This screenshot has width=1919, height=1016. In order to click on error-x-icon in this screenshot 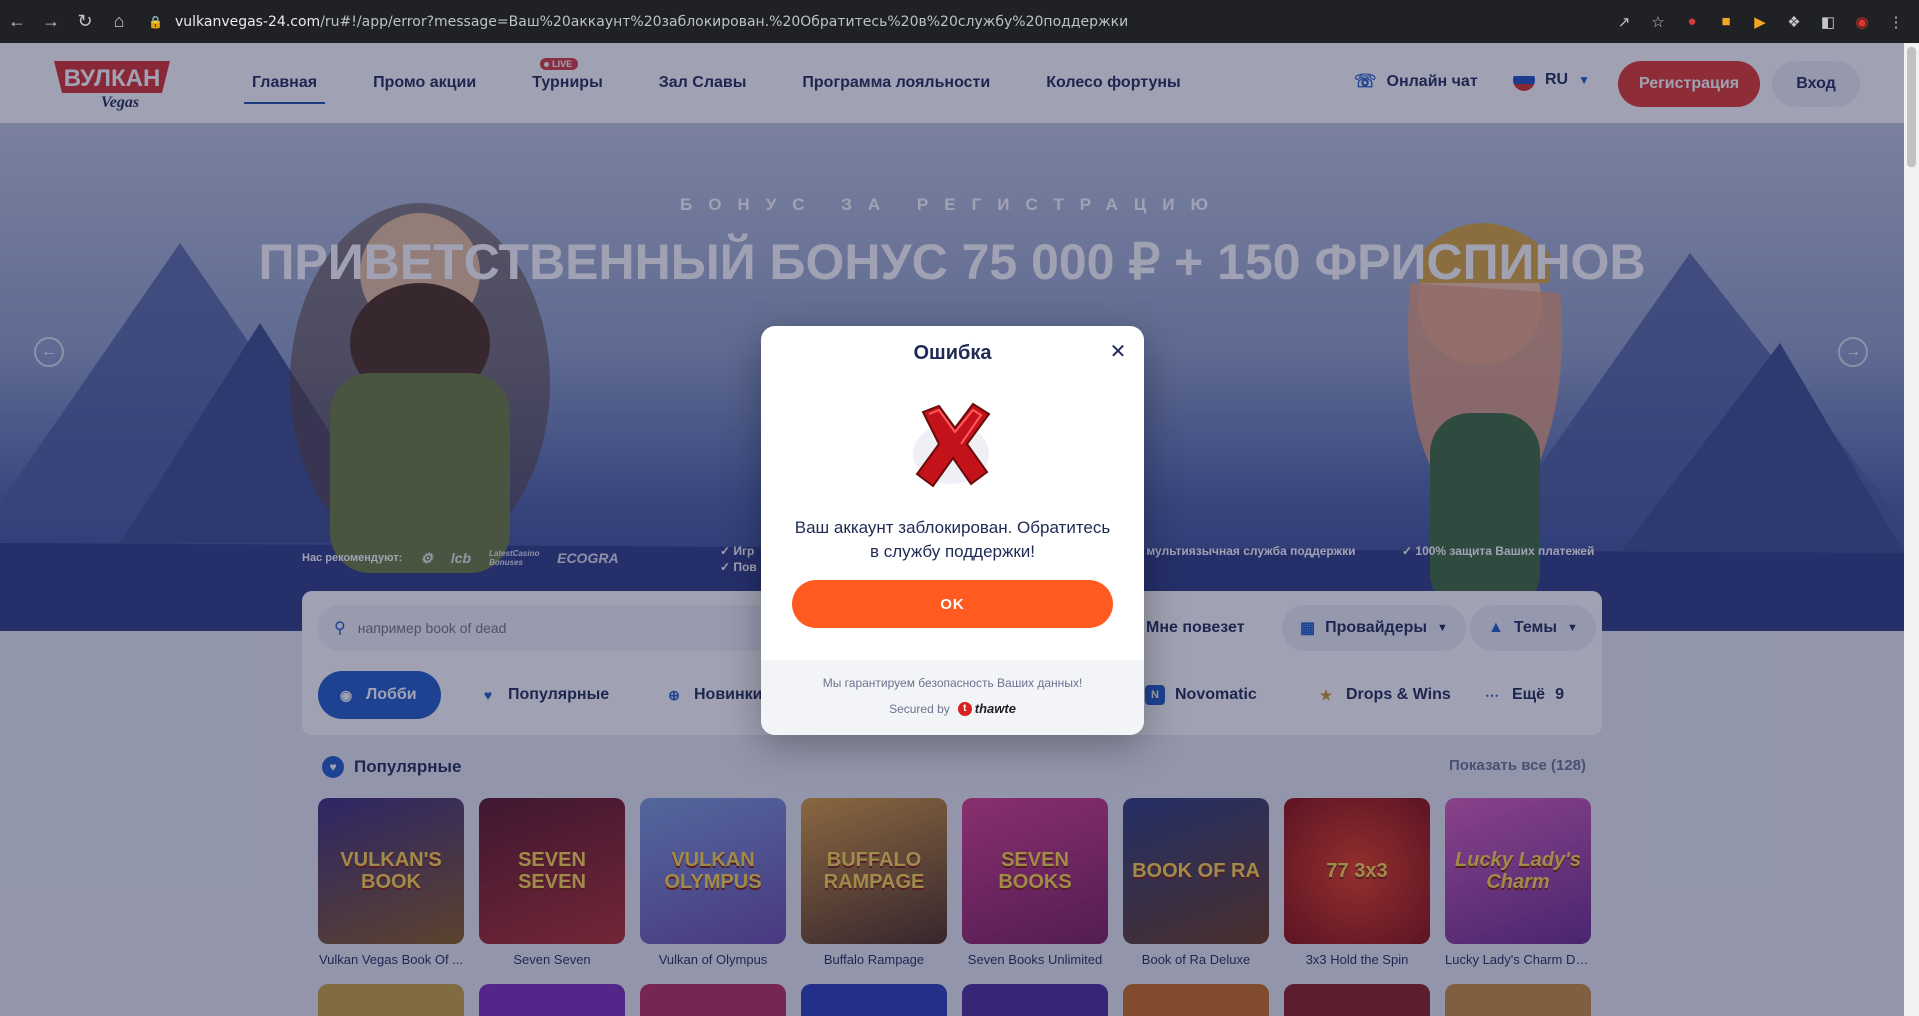, I will do `click(952, 445)`.